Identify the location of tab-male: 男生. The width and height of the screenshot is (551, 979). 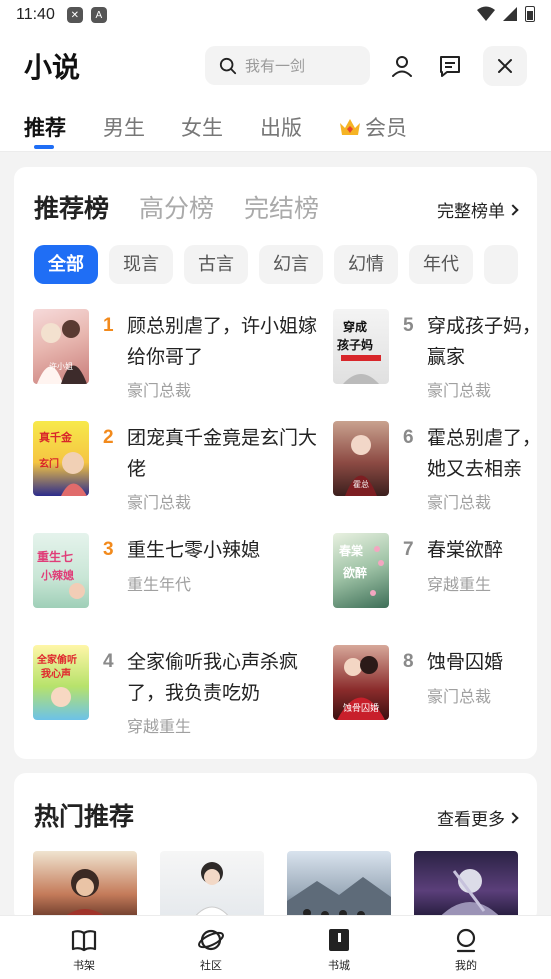
(124, 127).